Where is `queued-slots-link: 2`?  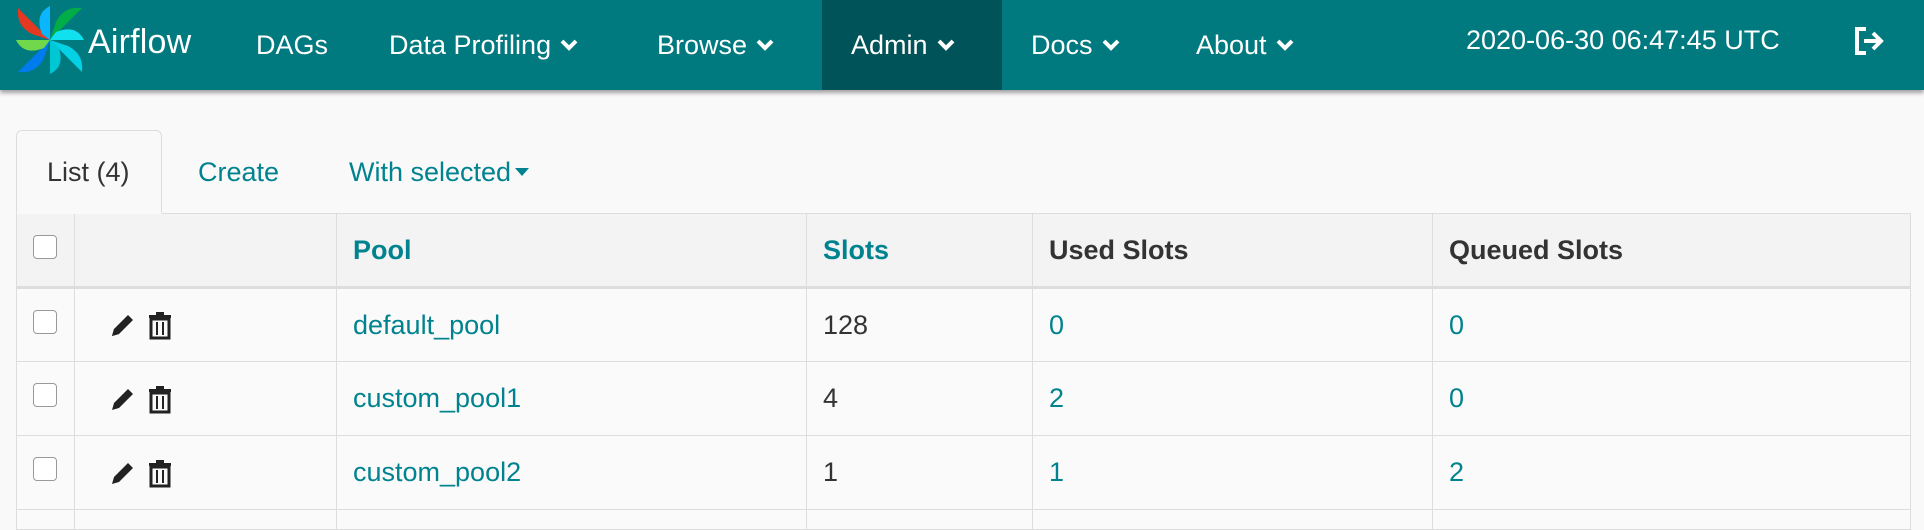 queued-slots-link: 2 is located at coordinates (1456, 472).